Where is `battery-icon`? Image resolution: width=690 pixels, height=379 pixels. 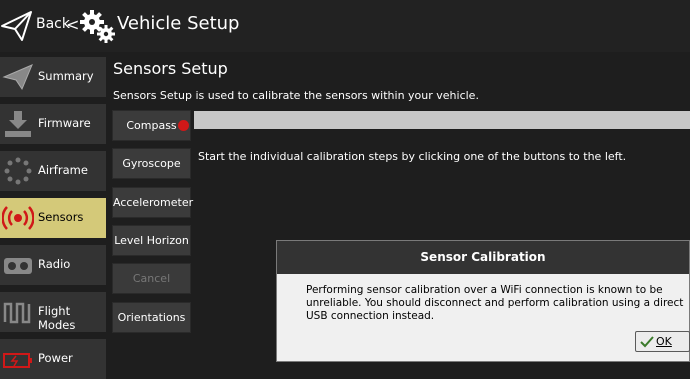
battery-icon is located at coordinates (17, 360).